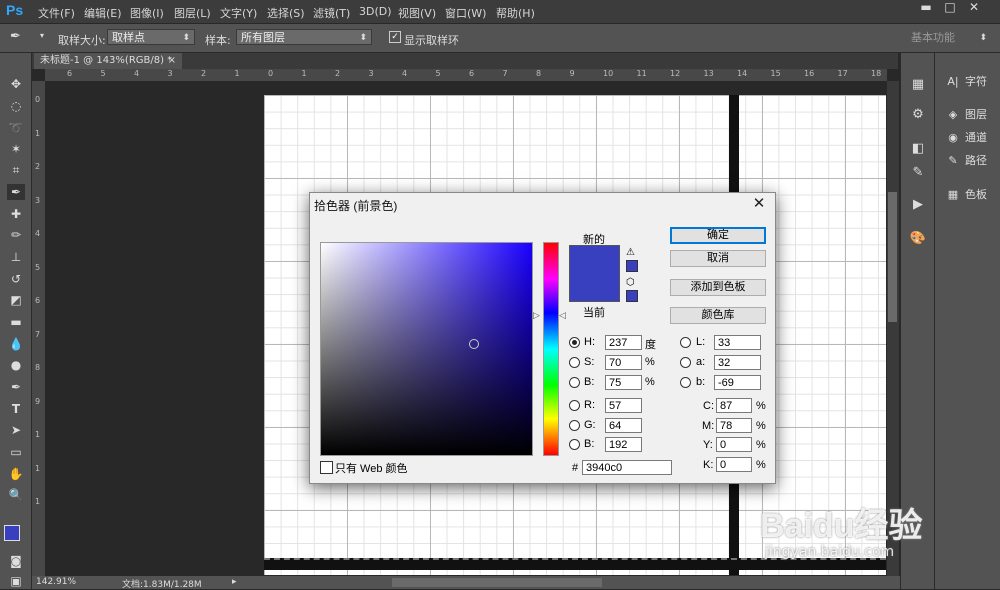  I want to click on add-to-swatches-button: 添加到色板, so click(718, 287).